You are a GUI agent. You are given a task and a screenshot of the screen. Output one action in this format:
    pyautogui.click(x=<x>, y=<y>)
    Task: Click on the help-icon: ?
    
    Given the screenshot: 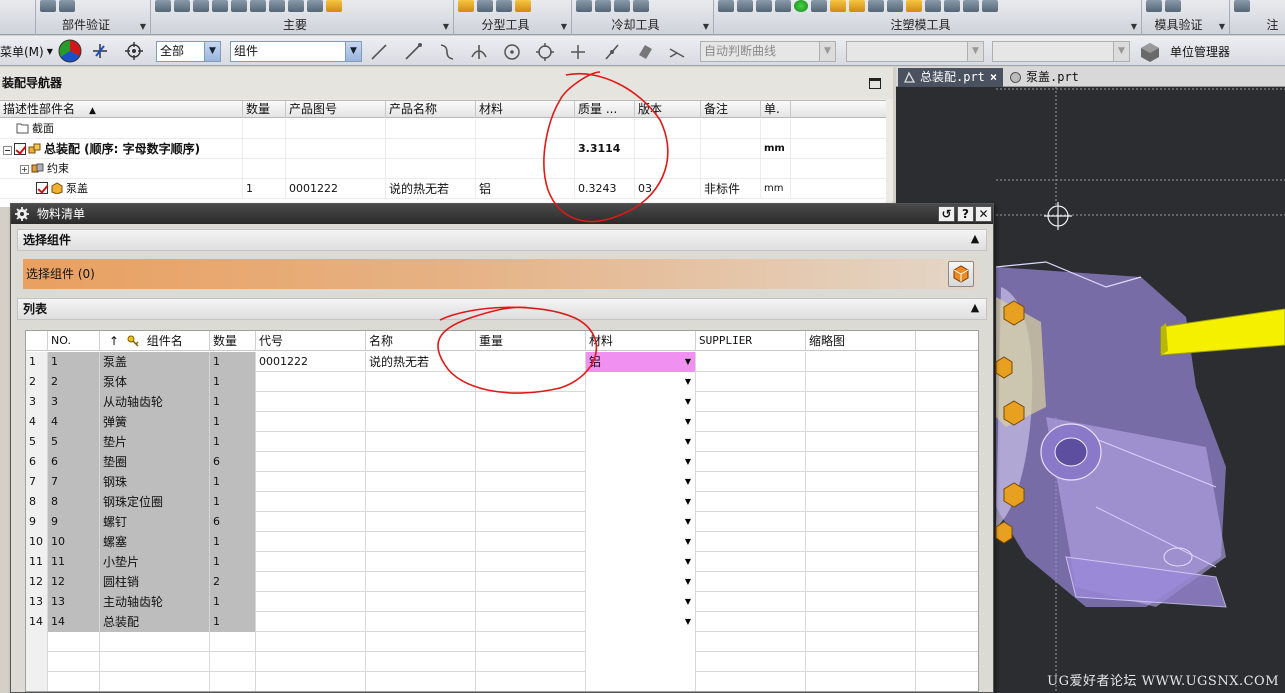 What is the action you would take?
    pyautogui.click(x=965, y=214)
    